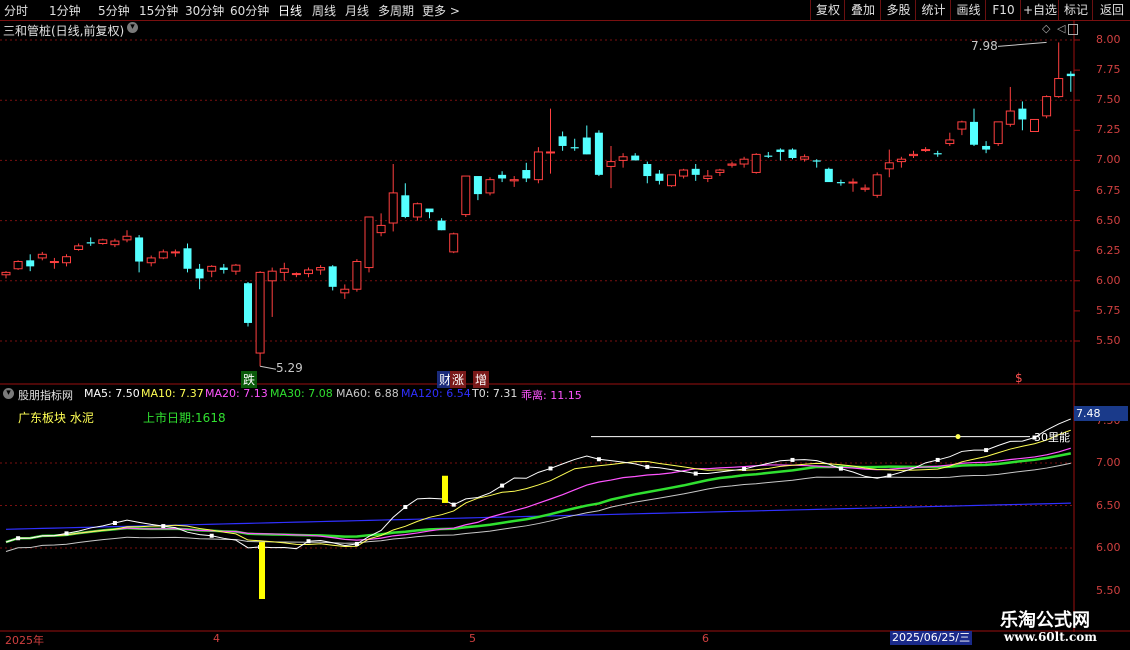 The height and width of the screenshot is (650, 1130). What do you see at coordinates (1050, 637) in the screenshot?
I see `watermark-url: www.60lt.com` at bounding box center [1050, 637].